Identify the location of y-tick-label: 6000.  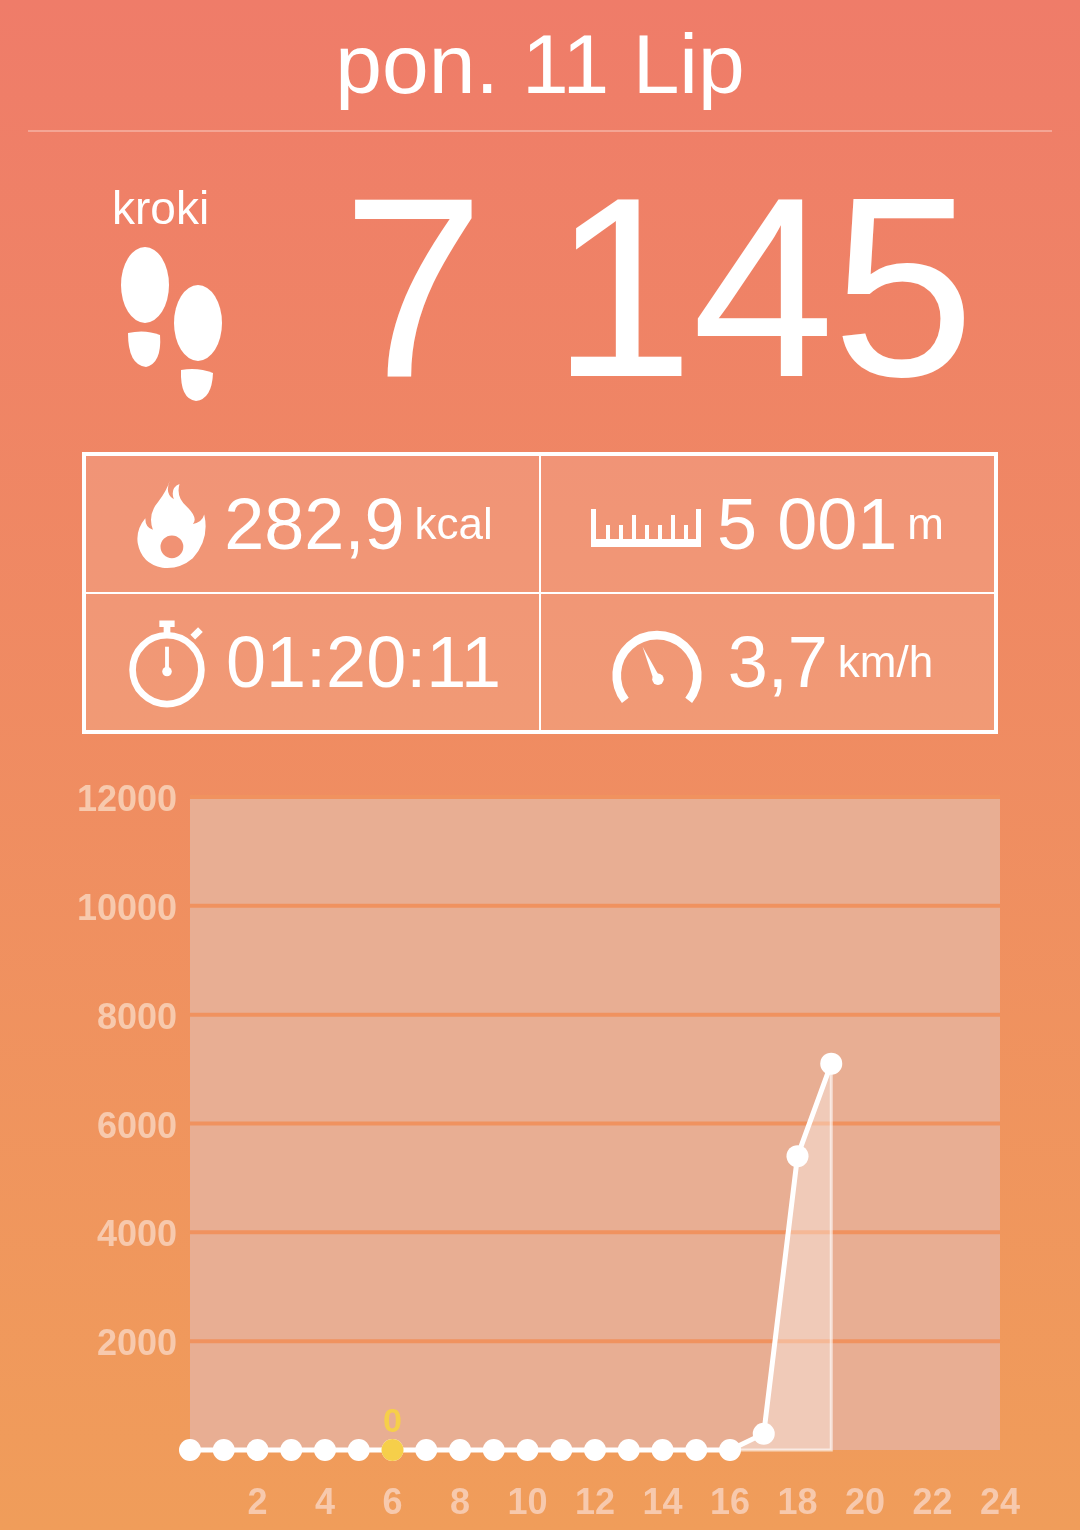
(136, 1125).